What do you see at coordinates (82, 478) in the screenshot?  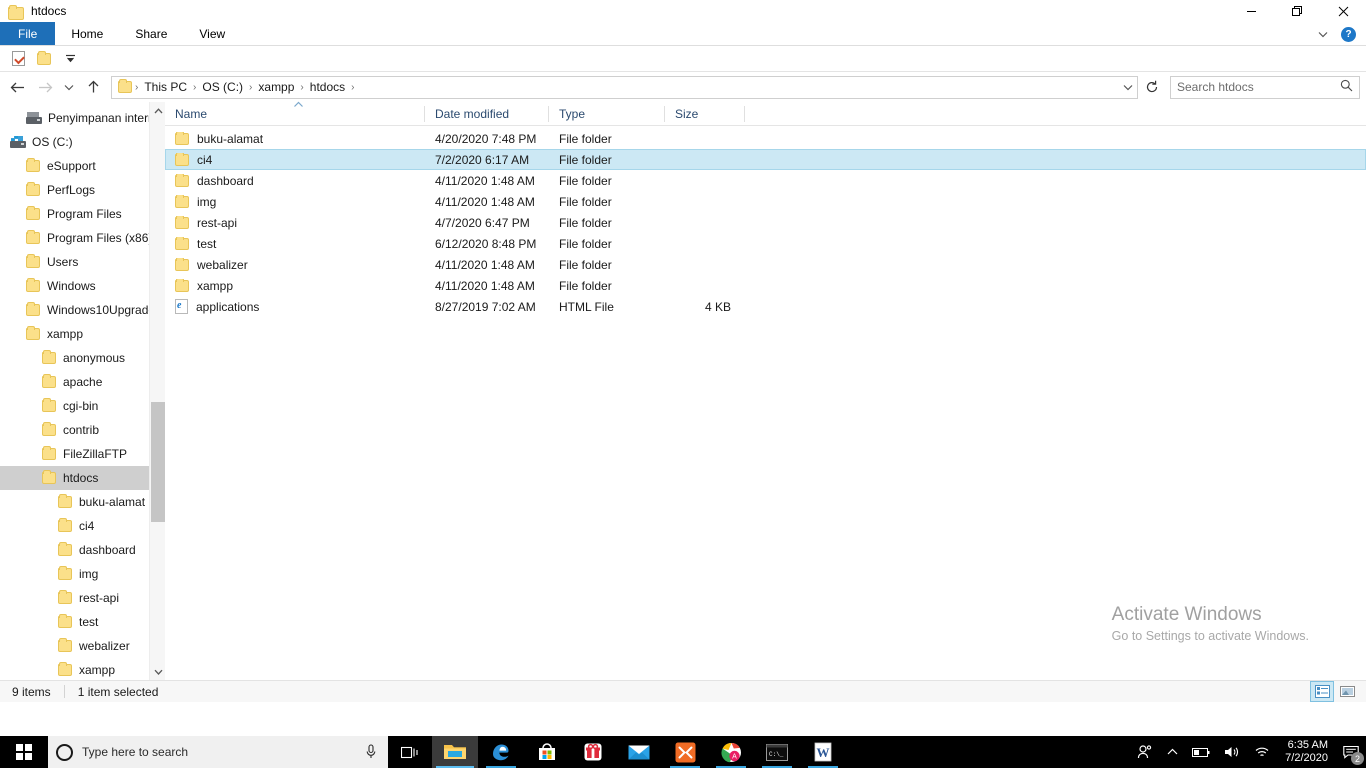 I see `sidebar-item-htdocs: htdocs` at bounding box center [82, 478].